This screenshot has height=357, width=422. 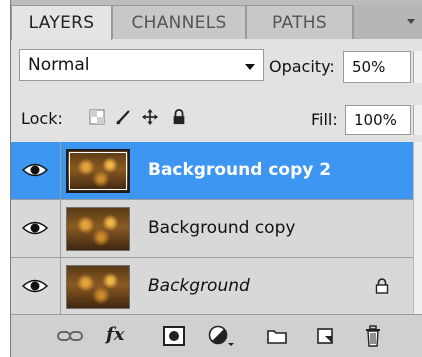 I want to click on new-group-icon, so click(x=277, y=336).